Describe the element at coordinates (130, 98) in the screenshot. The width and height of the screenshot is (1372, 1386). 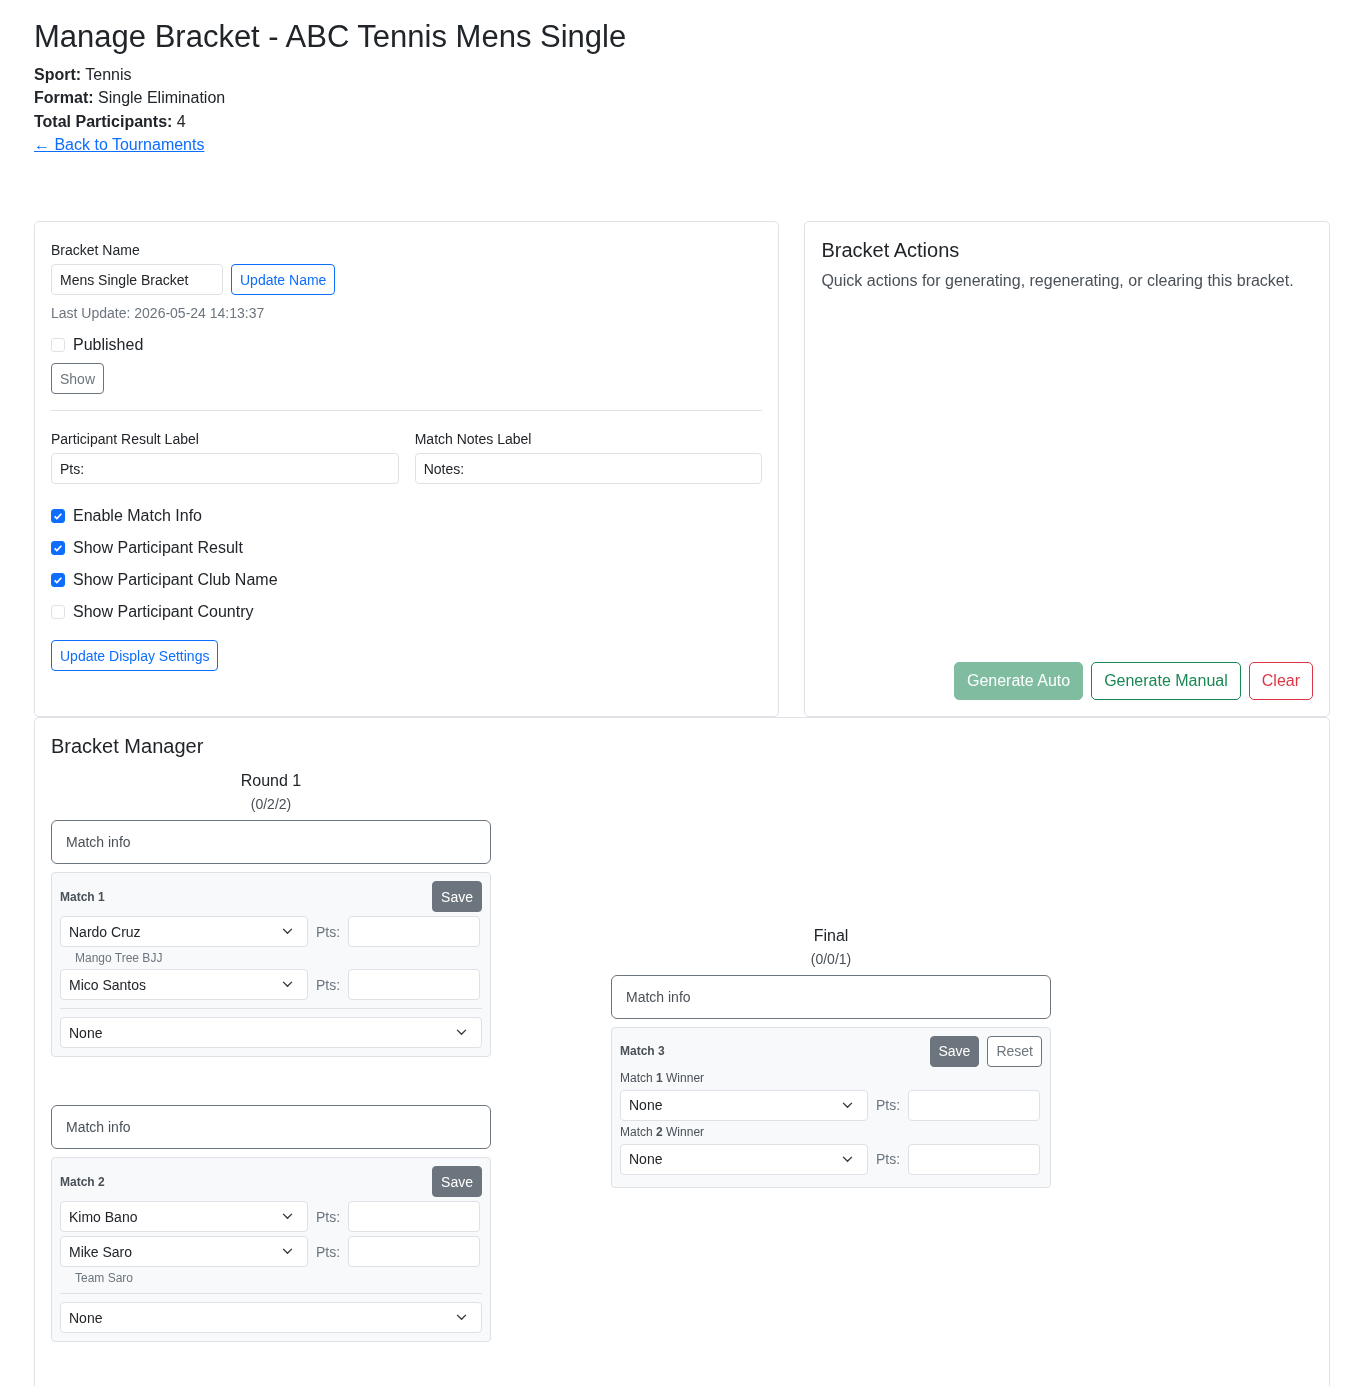
I see `detail-text: Format: Single Elimination` at that location.